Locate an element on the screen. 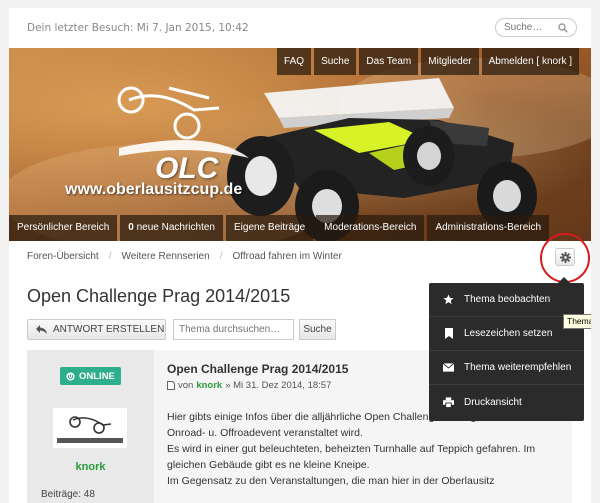 This screenshot has width=600, height=503. thread-search-button: Suche is located at coordinates (317, 329).